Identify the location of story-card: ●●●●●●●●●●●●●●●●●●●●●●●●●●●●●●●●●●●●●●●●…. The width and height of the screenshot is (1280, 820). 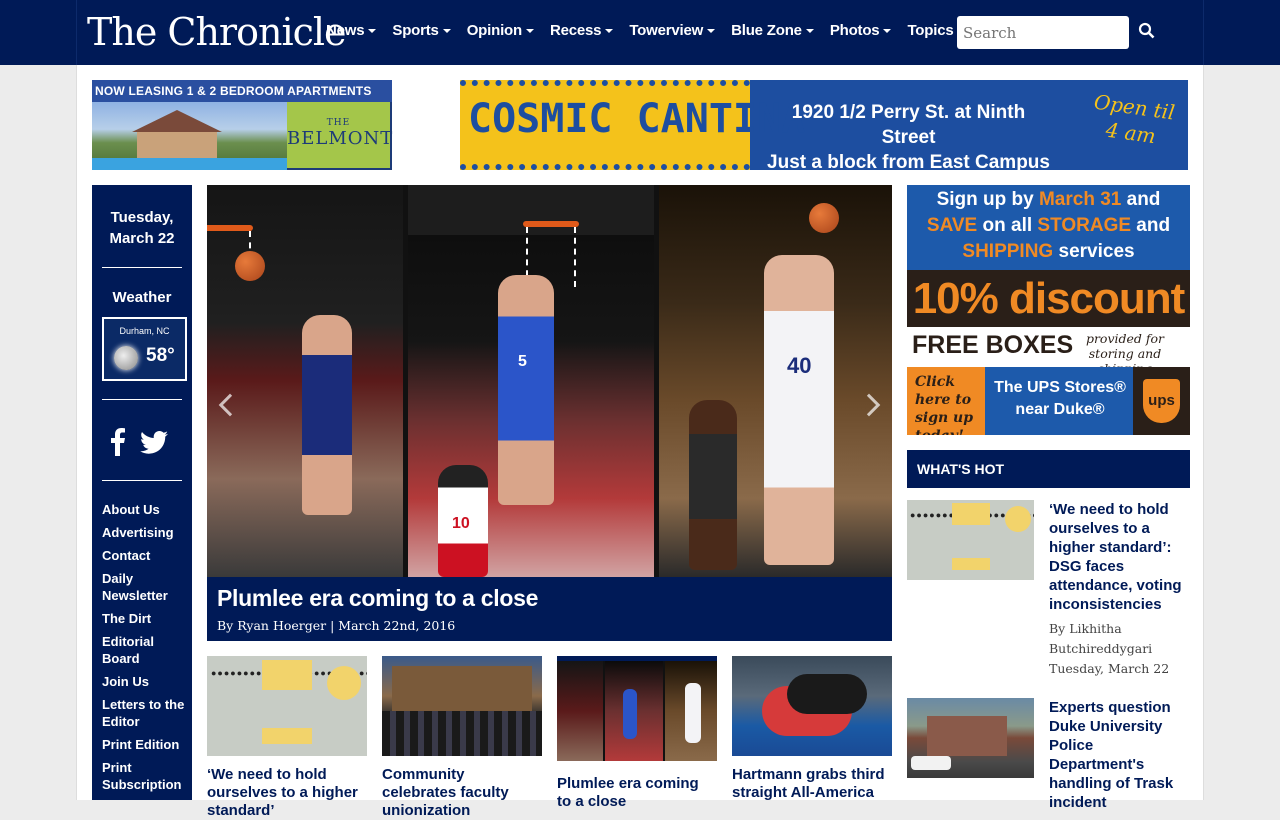
(287, 738).